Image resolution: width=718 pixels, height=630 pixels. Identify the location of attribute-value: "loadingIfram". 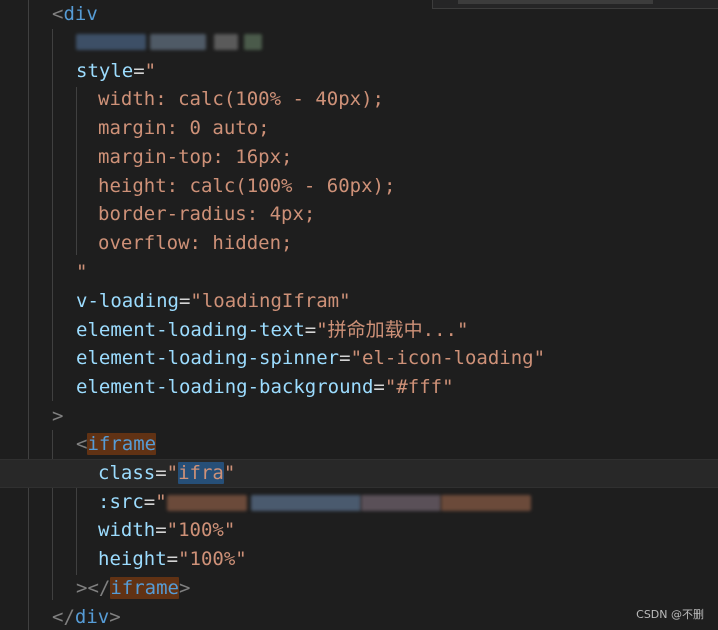
(270, 301).